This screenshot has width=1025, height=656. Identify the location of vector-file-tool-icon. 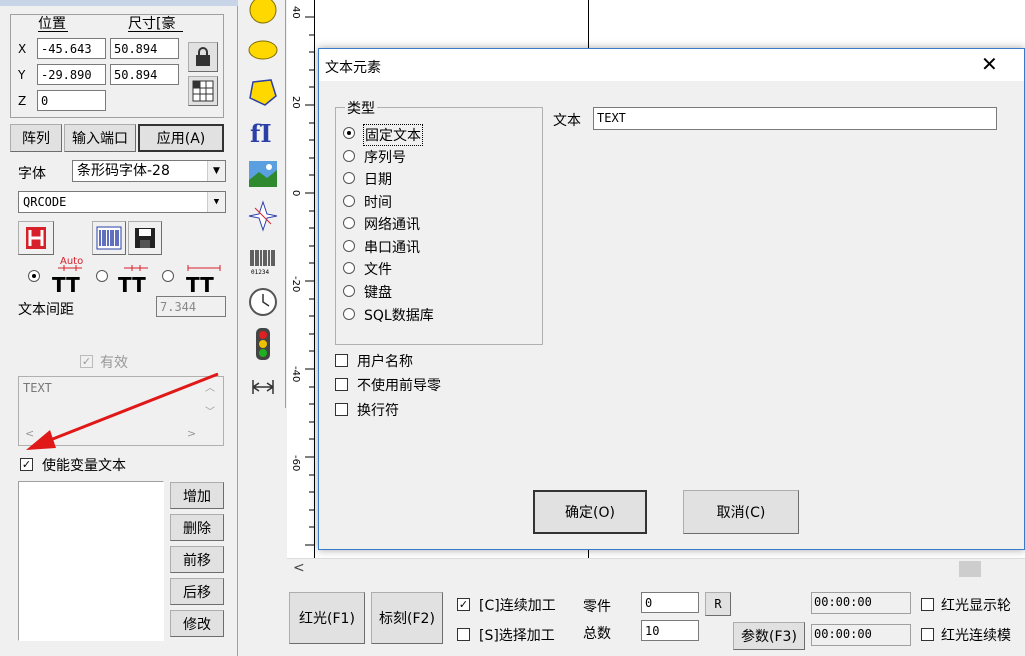
(263, 216).